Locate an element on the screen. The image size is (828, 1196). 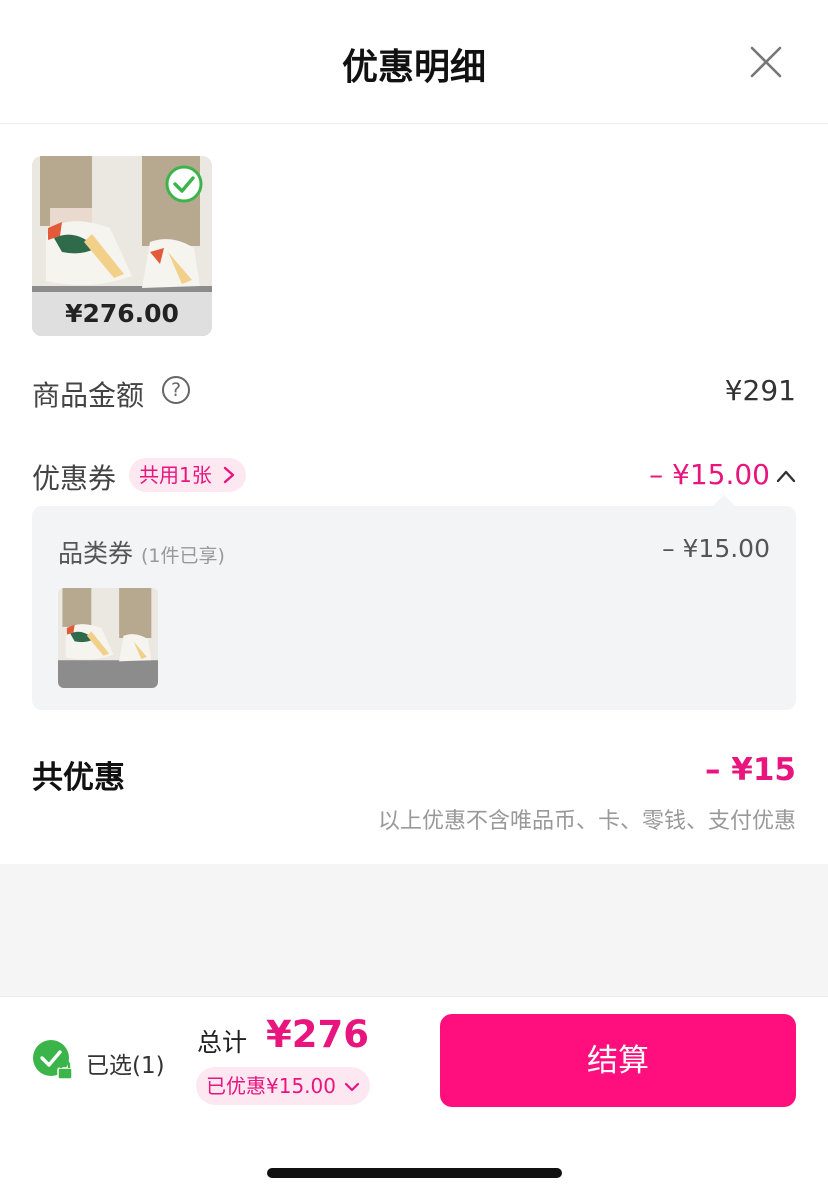
home-indicator is located at coordinates (414, 1173).